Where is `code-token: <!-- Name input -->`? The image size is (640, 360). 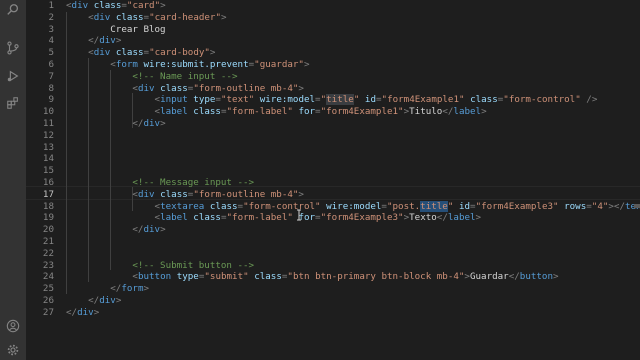
code-token: <!-- Name input --> is located at coordinates (185, 76).